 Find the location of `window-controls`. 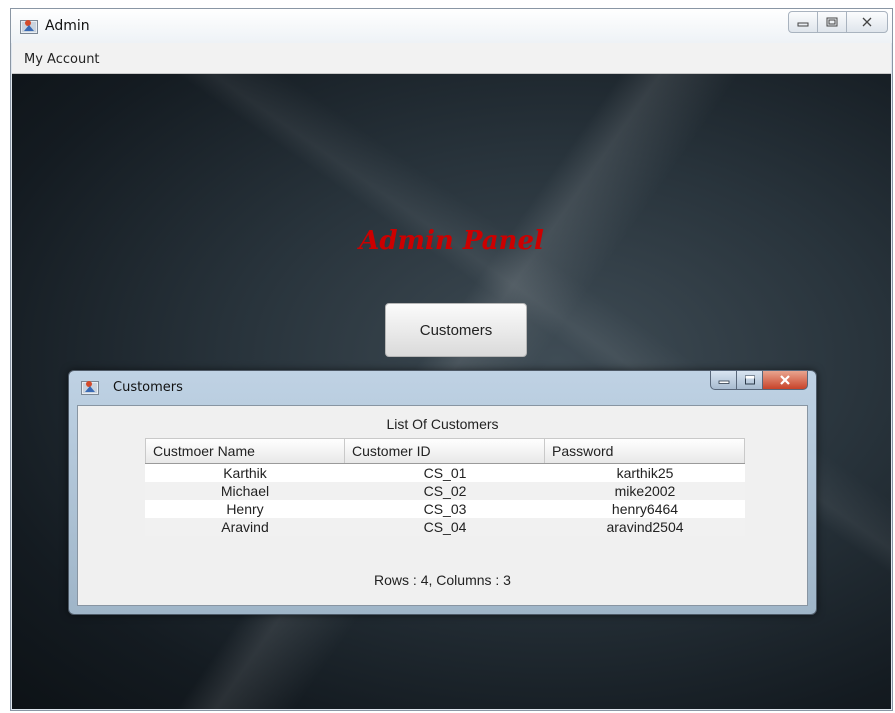

window-controls is located at coordinates (838, 22).